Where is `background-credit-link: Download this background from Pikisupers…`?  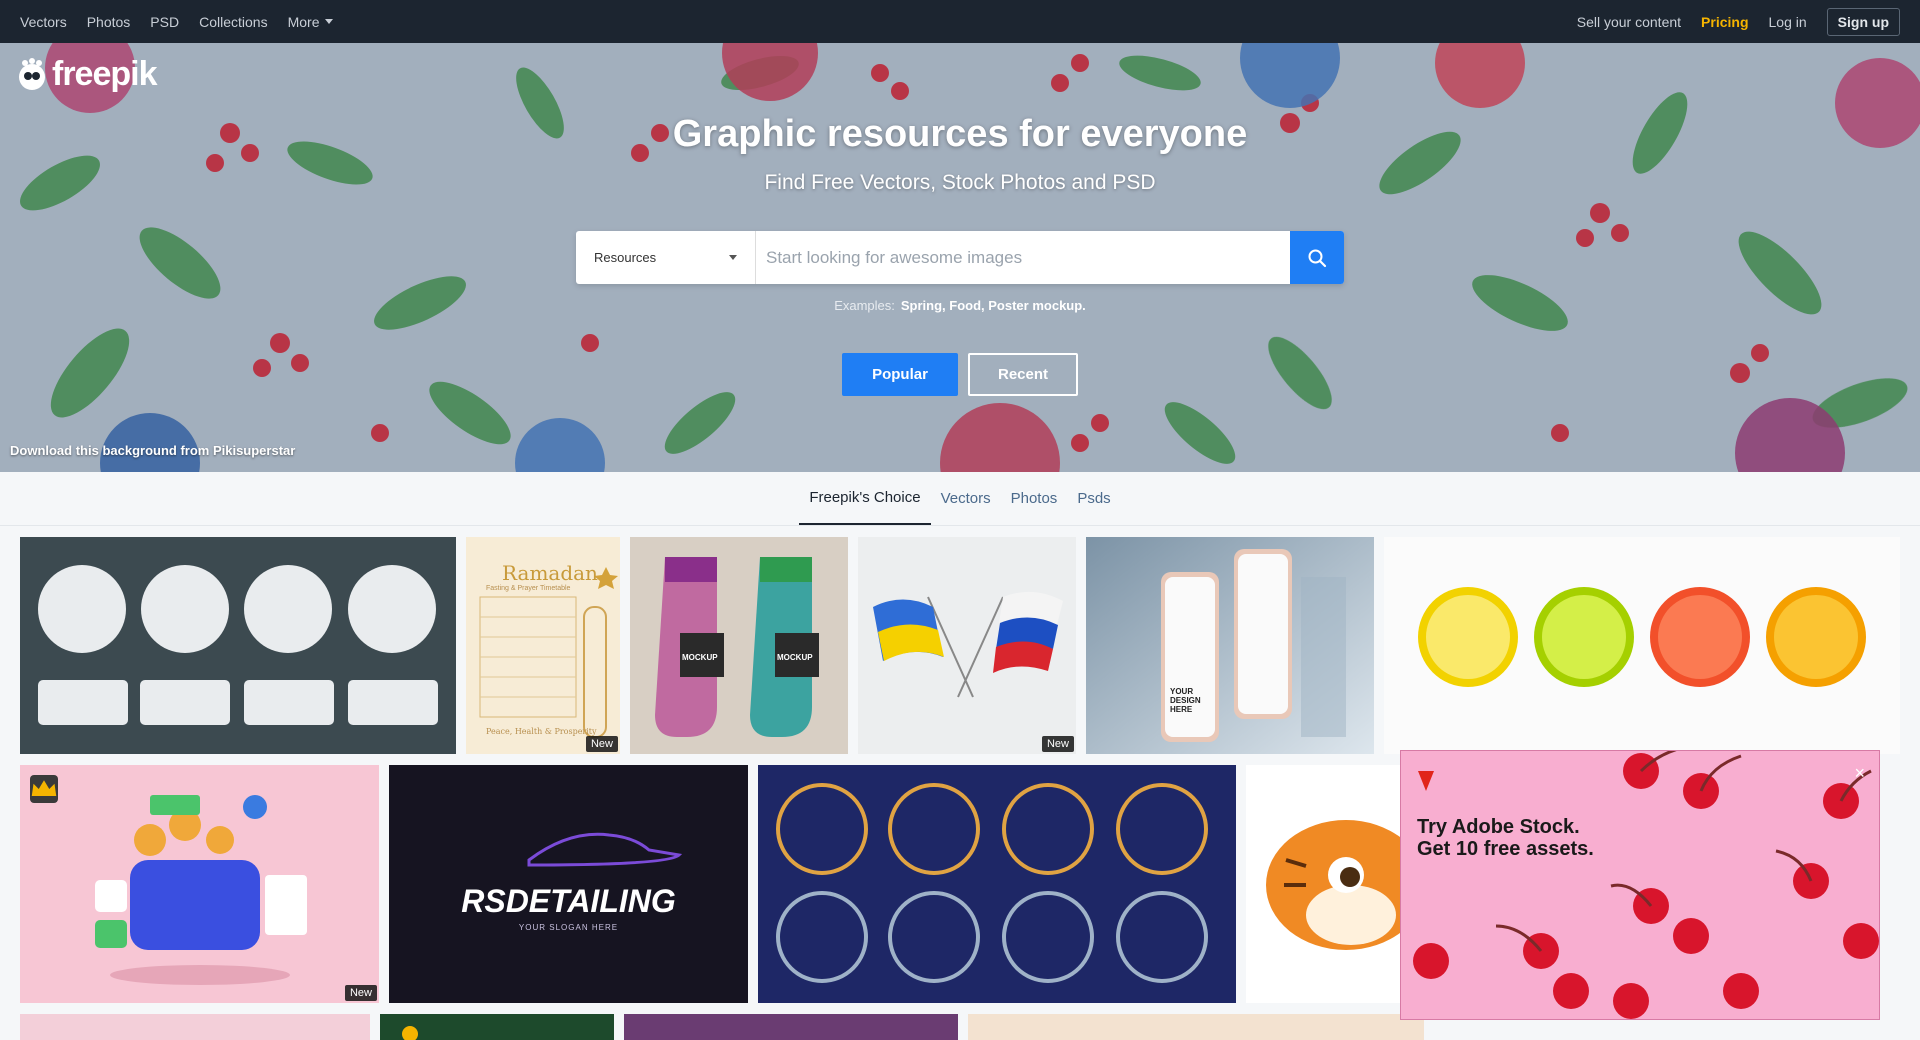 background-credit-link: Download this background from Pikisupers… is located at coordinates (152, 450).